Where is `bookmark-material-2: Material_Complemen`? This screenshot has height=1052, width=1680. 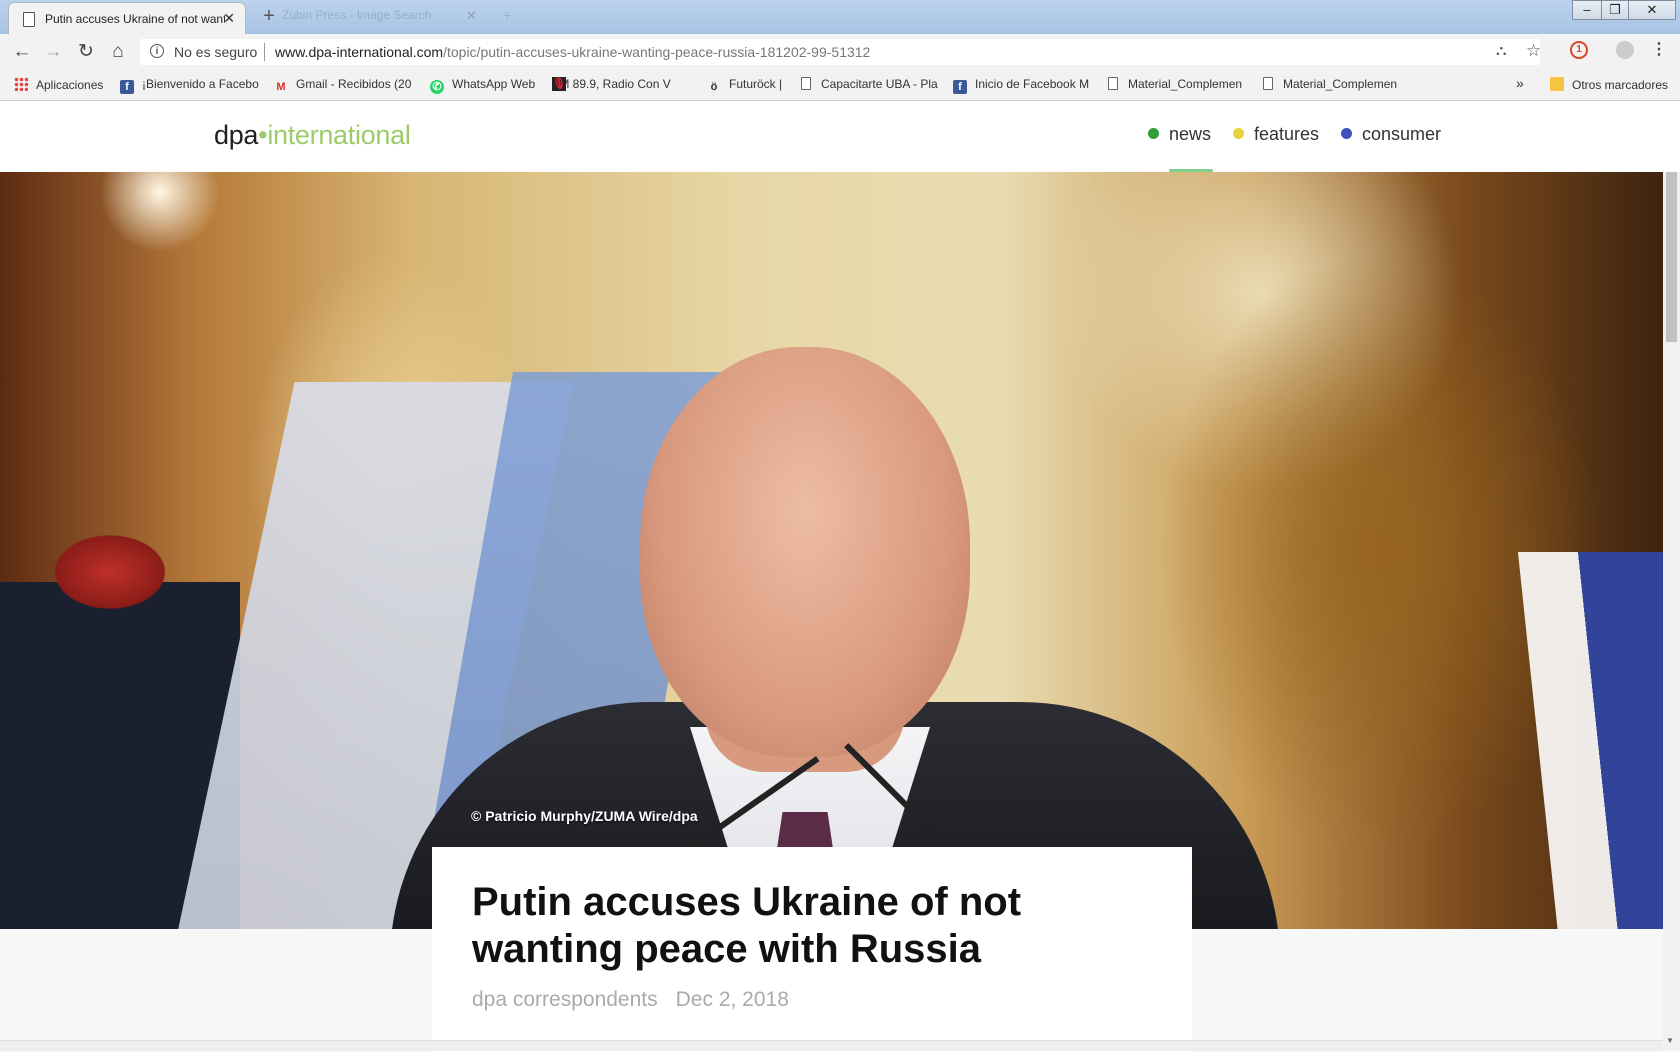 bookmark-material-2: Material_Complemen is located at coordinates (1330, 84).